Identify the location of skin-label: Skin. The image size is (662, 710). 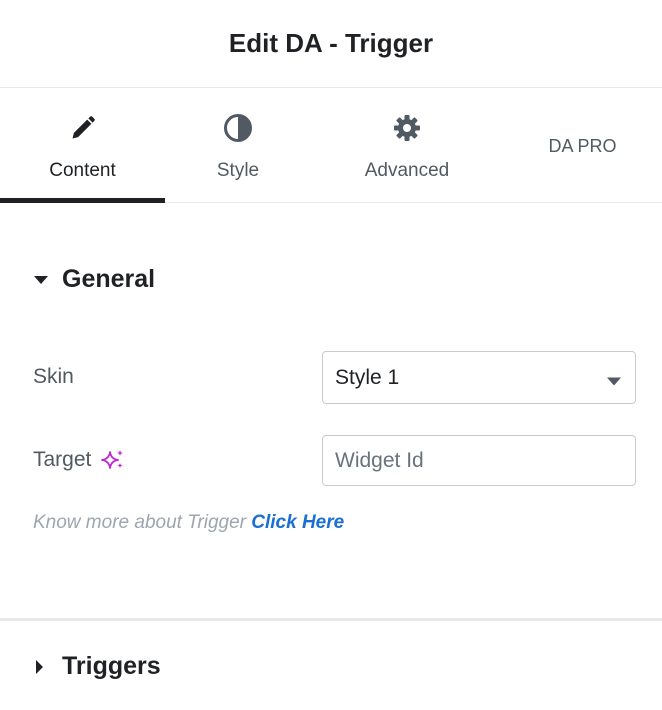
(53, 376).